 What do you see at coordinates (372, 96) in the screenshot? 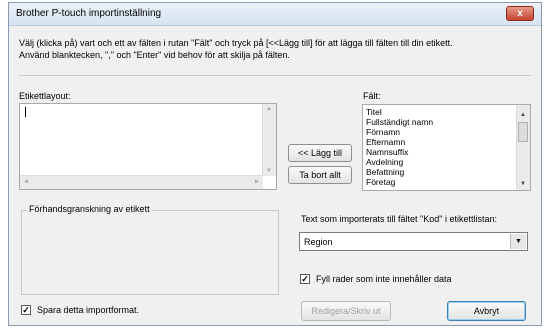
I see `fields-label: Fält:` at bounding box center [372, 96].